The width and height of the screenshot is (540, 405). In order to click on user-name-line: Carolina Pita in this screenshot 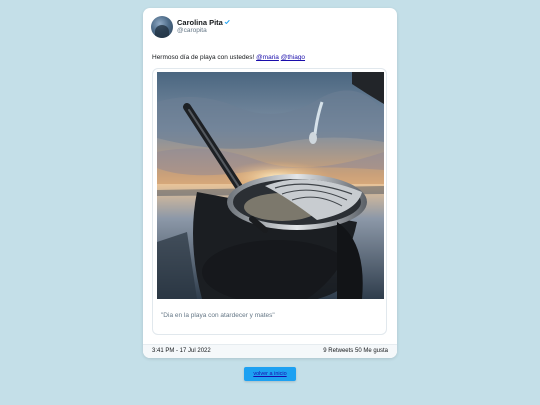, I will do `click(203, 22)`.